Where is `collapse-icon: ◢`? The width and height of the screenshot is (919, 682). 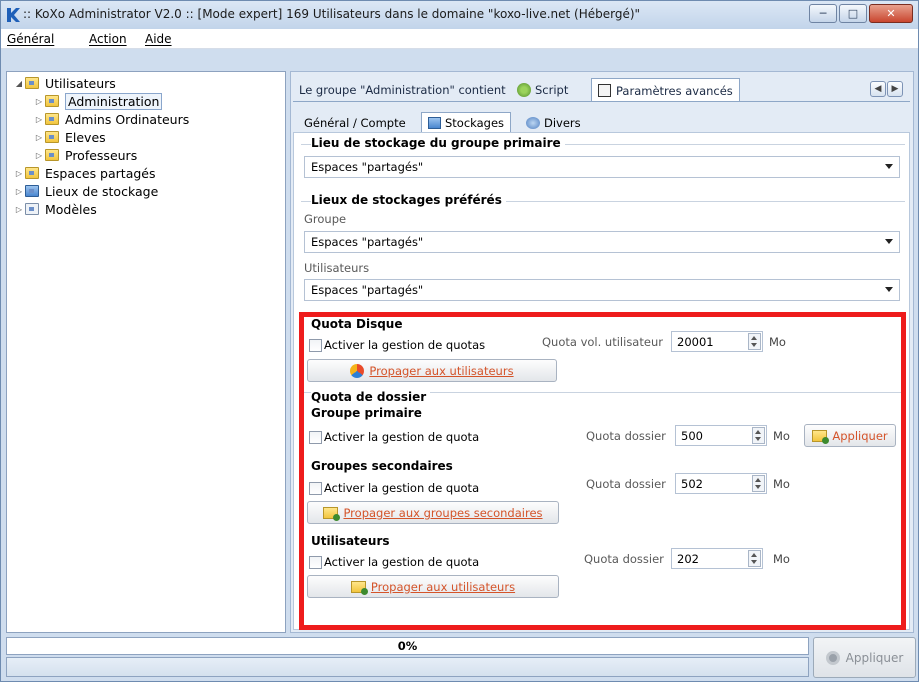
collapse-icon: ◢ is located at coordinates (19, 83).